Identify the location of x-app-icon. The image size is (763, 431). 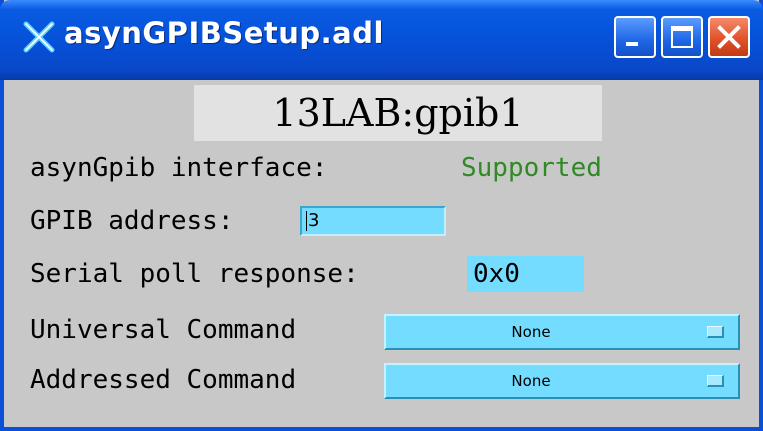
(39, 37).